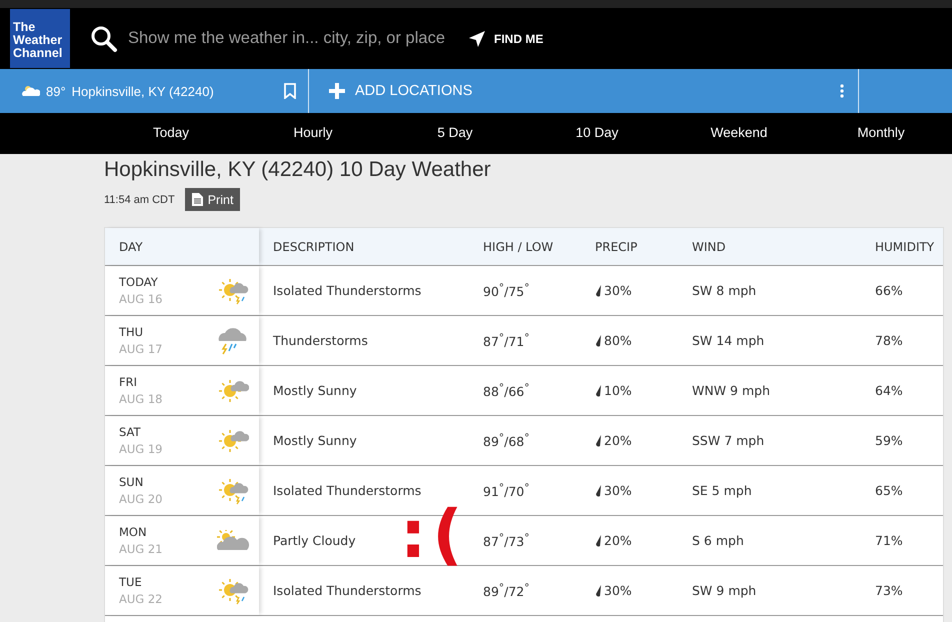 The width and height of the screenshot is (952, 622). Describe the element at coordinates (889, 590) in the screenshot. I see `humidity: 73%` at that location.